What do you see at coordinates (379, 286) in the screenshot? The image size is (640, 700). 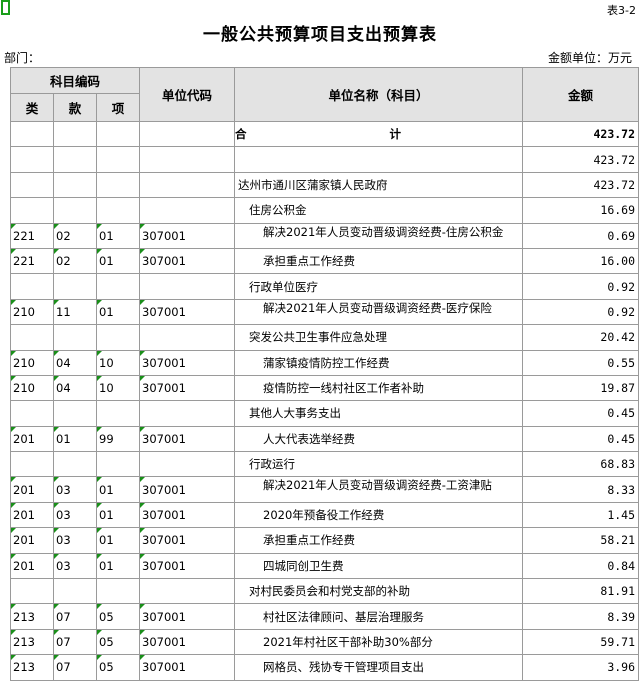 I see `cell-unit-name: 行政单位医疗` at bounding box center [379, 286].